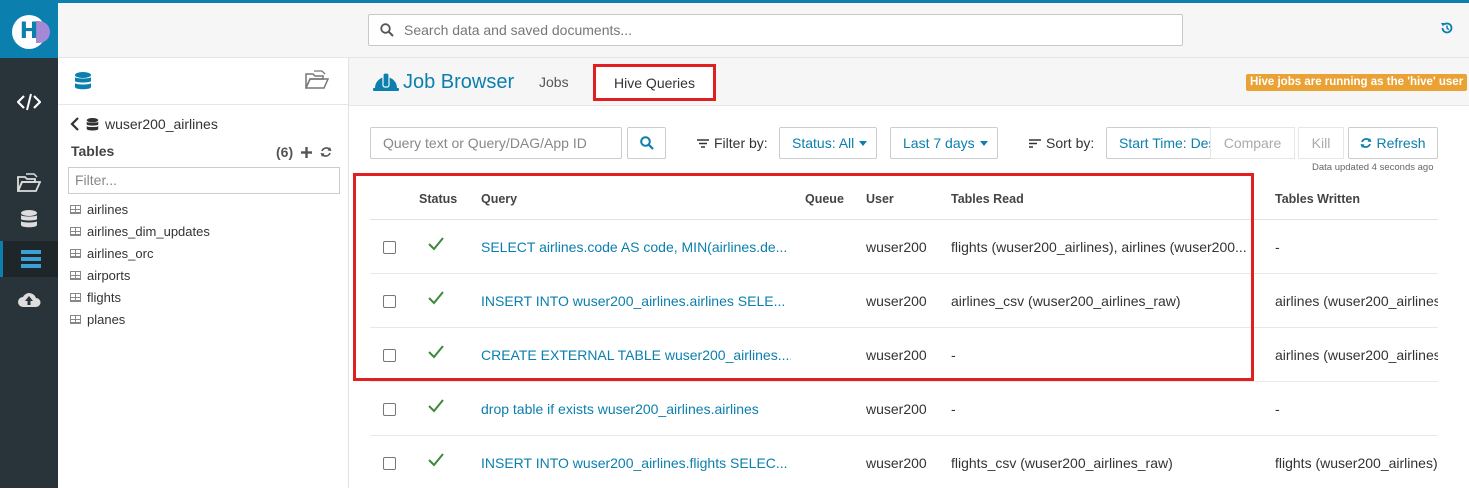 The width and height of the screenshot is (1469, 490). Describe the element at coordinates (654, 82) in the screenshot. I see `tab-hive-queries: Hive Queries` at that location.